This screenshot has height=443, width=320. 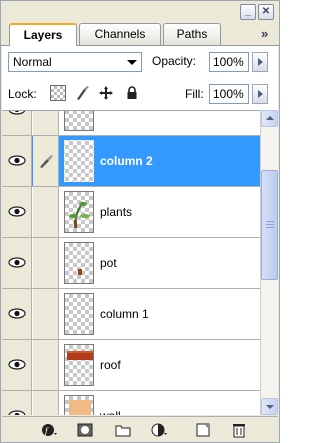 What do you see at coordinates (110, 365) in the screenshot?
I see `layer-name: roof` at bounding box center [110, 365].